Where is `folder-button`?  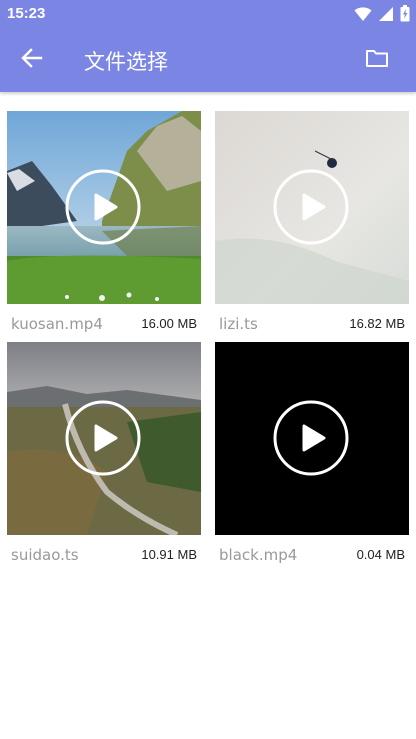 folder-button is located at coordinates (377, 60).